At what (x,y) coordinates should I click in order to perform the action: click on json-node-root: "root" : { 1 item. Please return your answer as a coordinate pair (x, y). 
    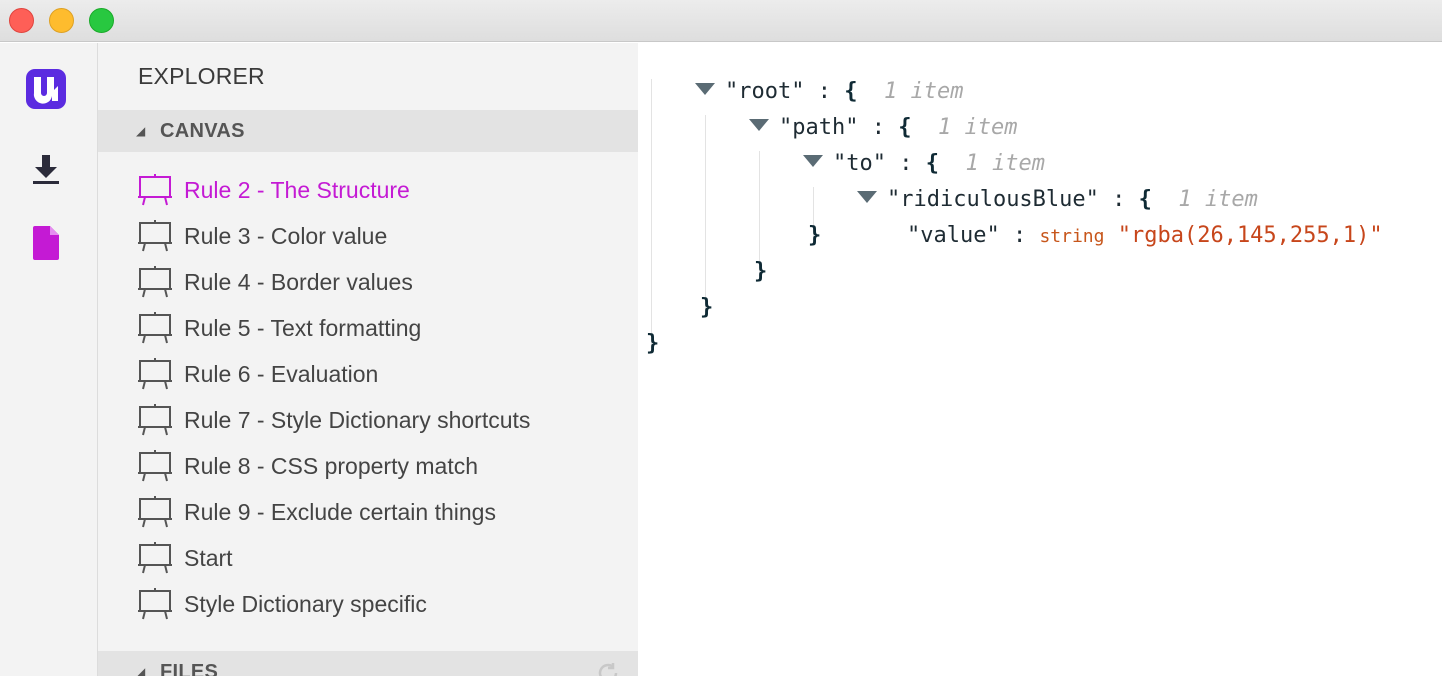
    Looking at the image, I should click on (802, 71).